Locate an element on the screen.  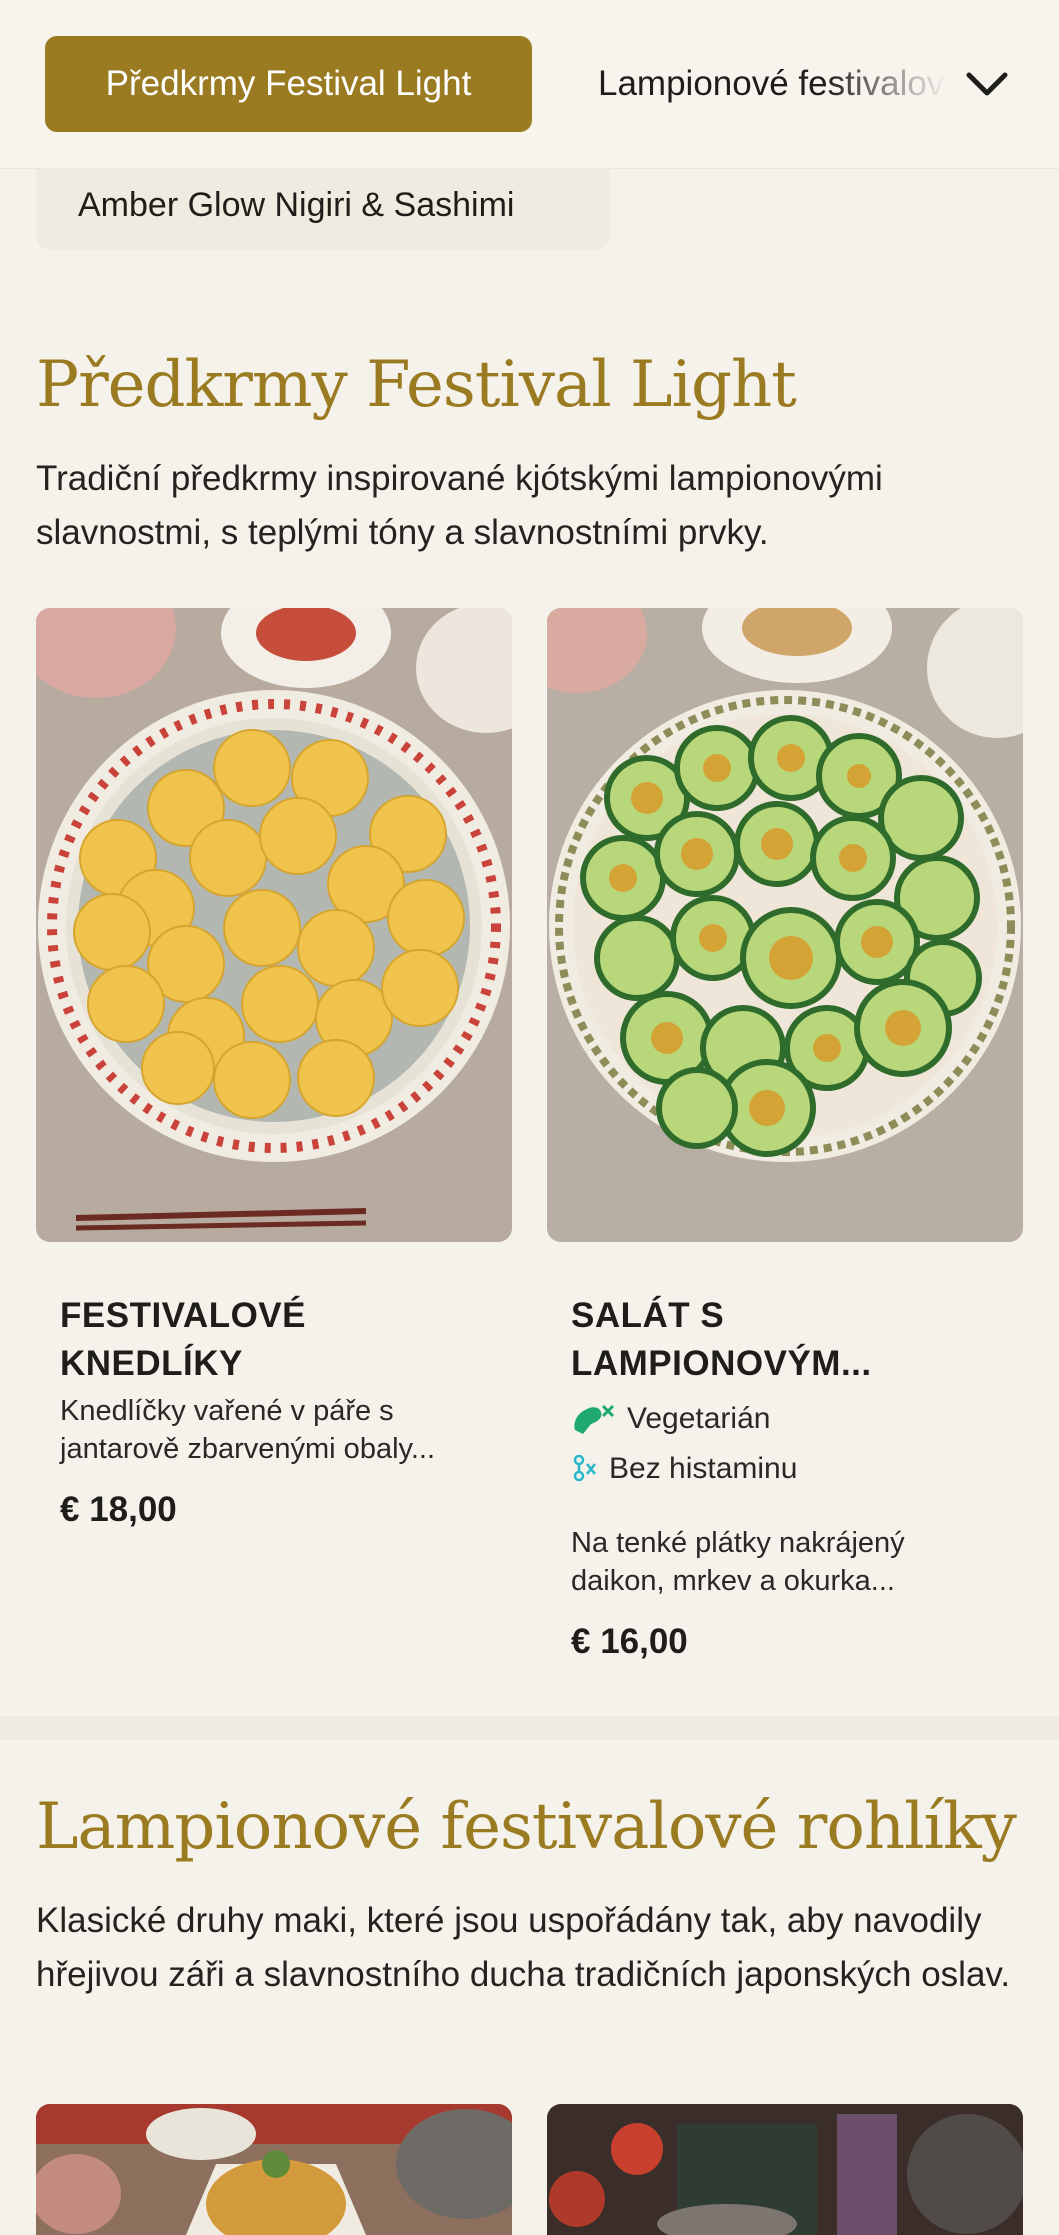
histamine-crossed-icon is located at coordinates (584, 1469).